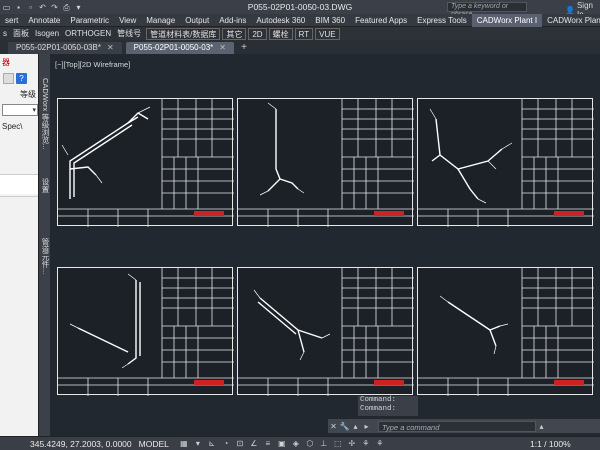 The image size is (600, 450). I want to click on selection-filter-icon: ⬚, so click(338, 444).